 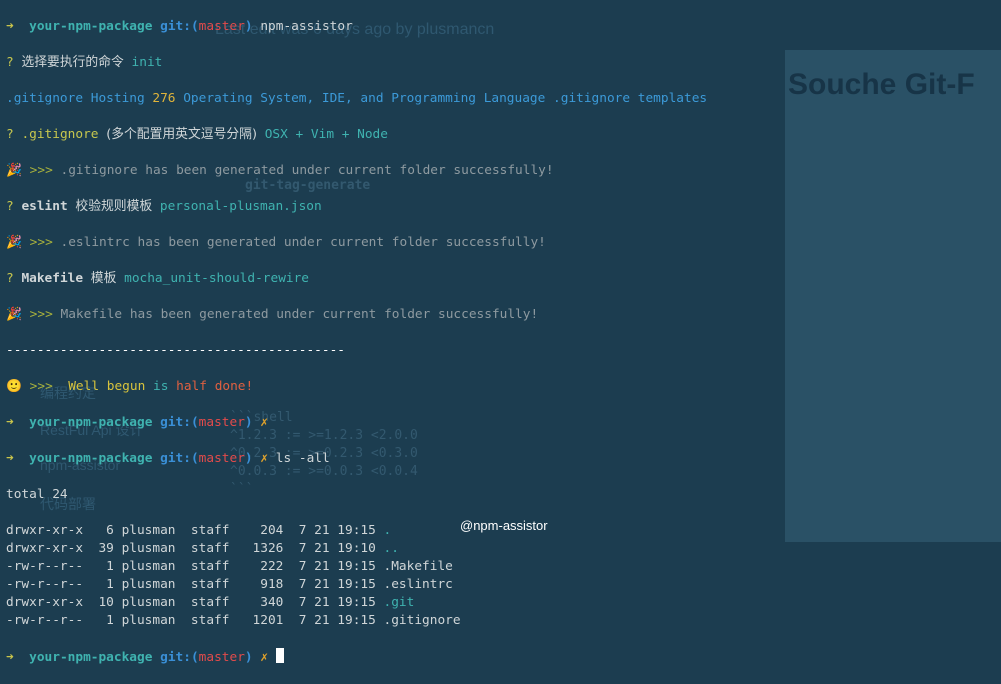 I want to click on done-line: 🙂 >>> Well begun is half done!, so click(x=356, y=387).